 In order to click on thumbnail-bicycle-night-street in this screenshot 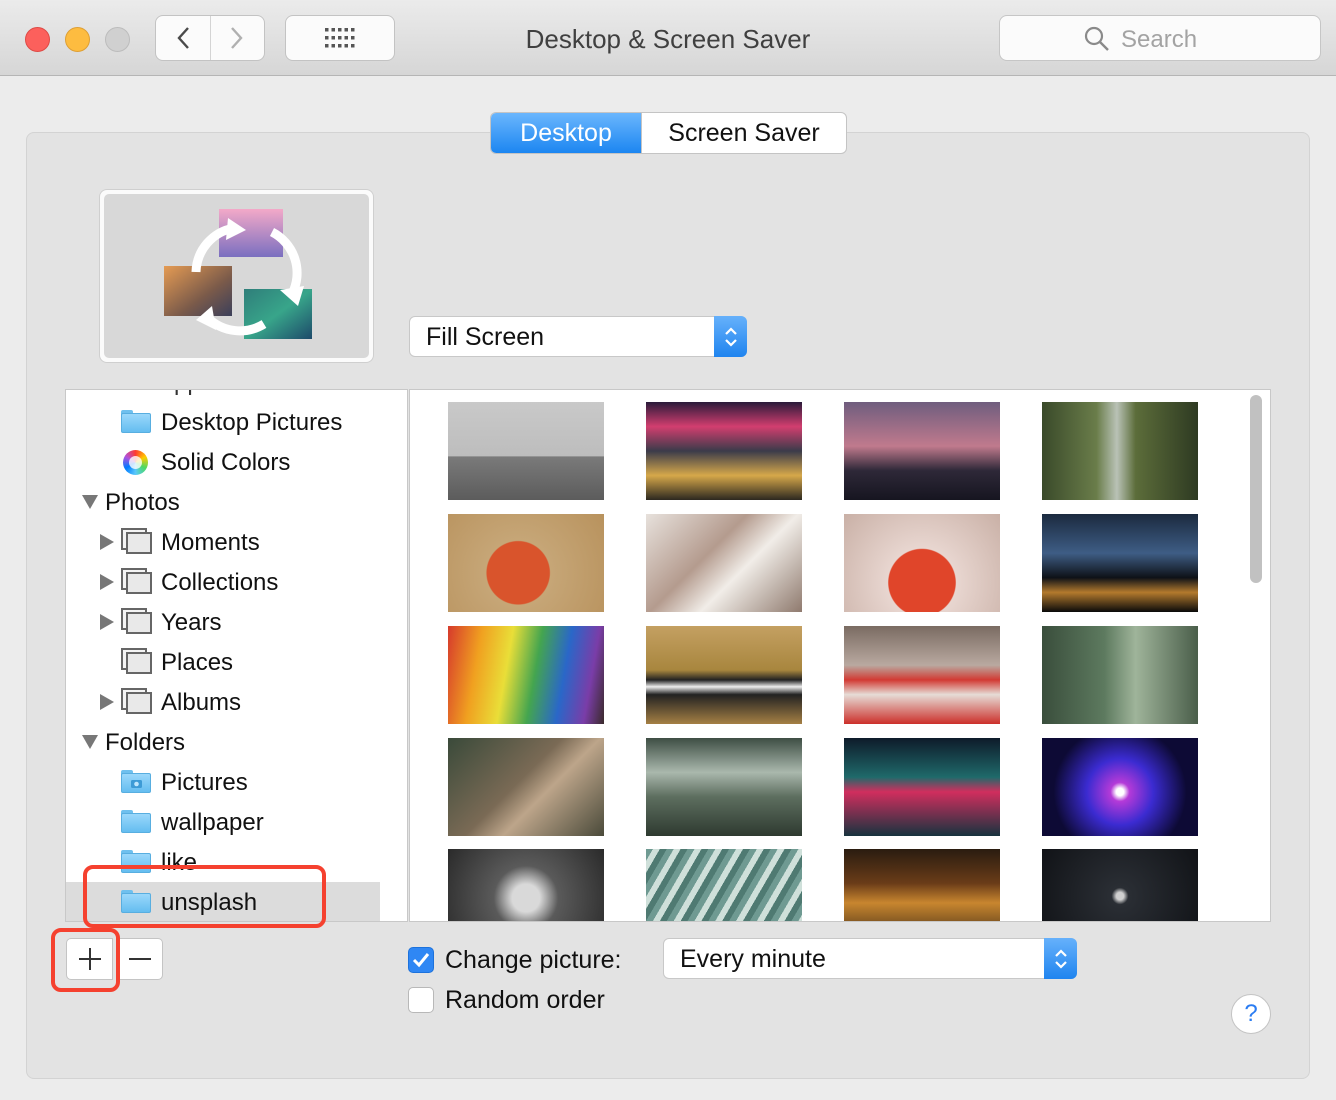, I will do `click(922, 885)`.